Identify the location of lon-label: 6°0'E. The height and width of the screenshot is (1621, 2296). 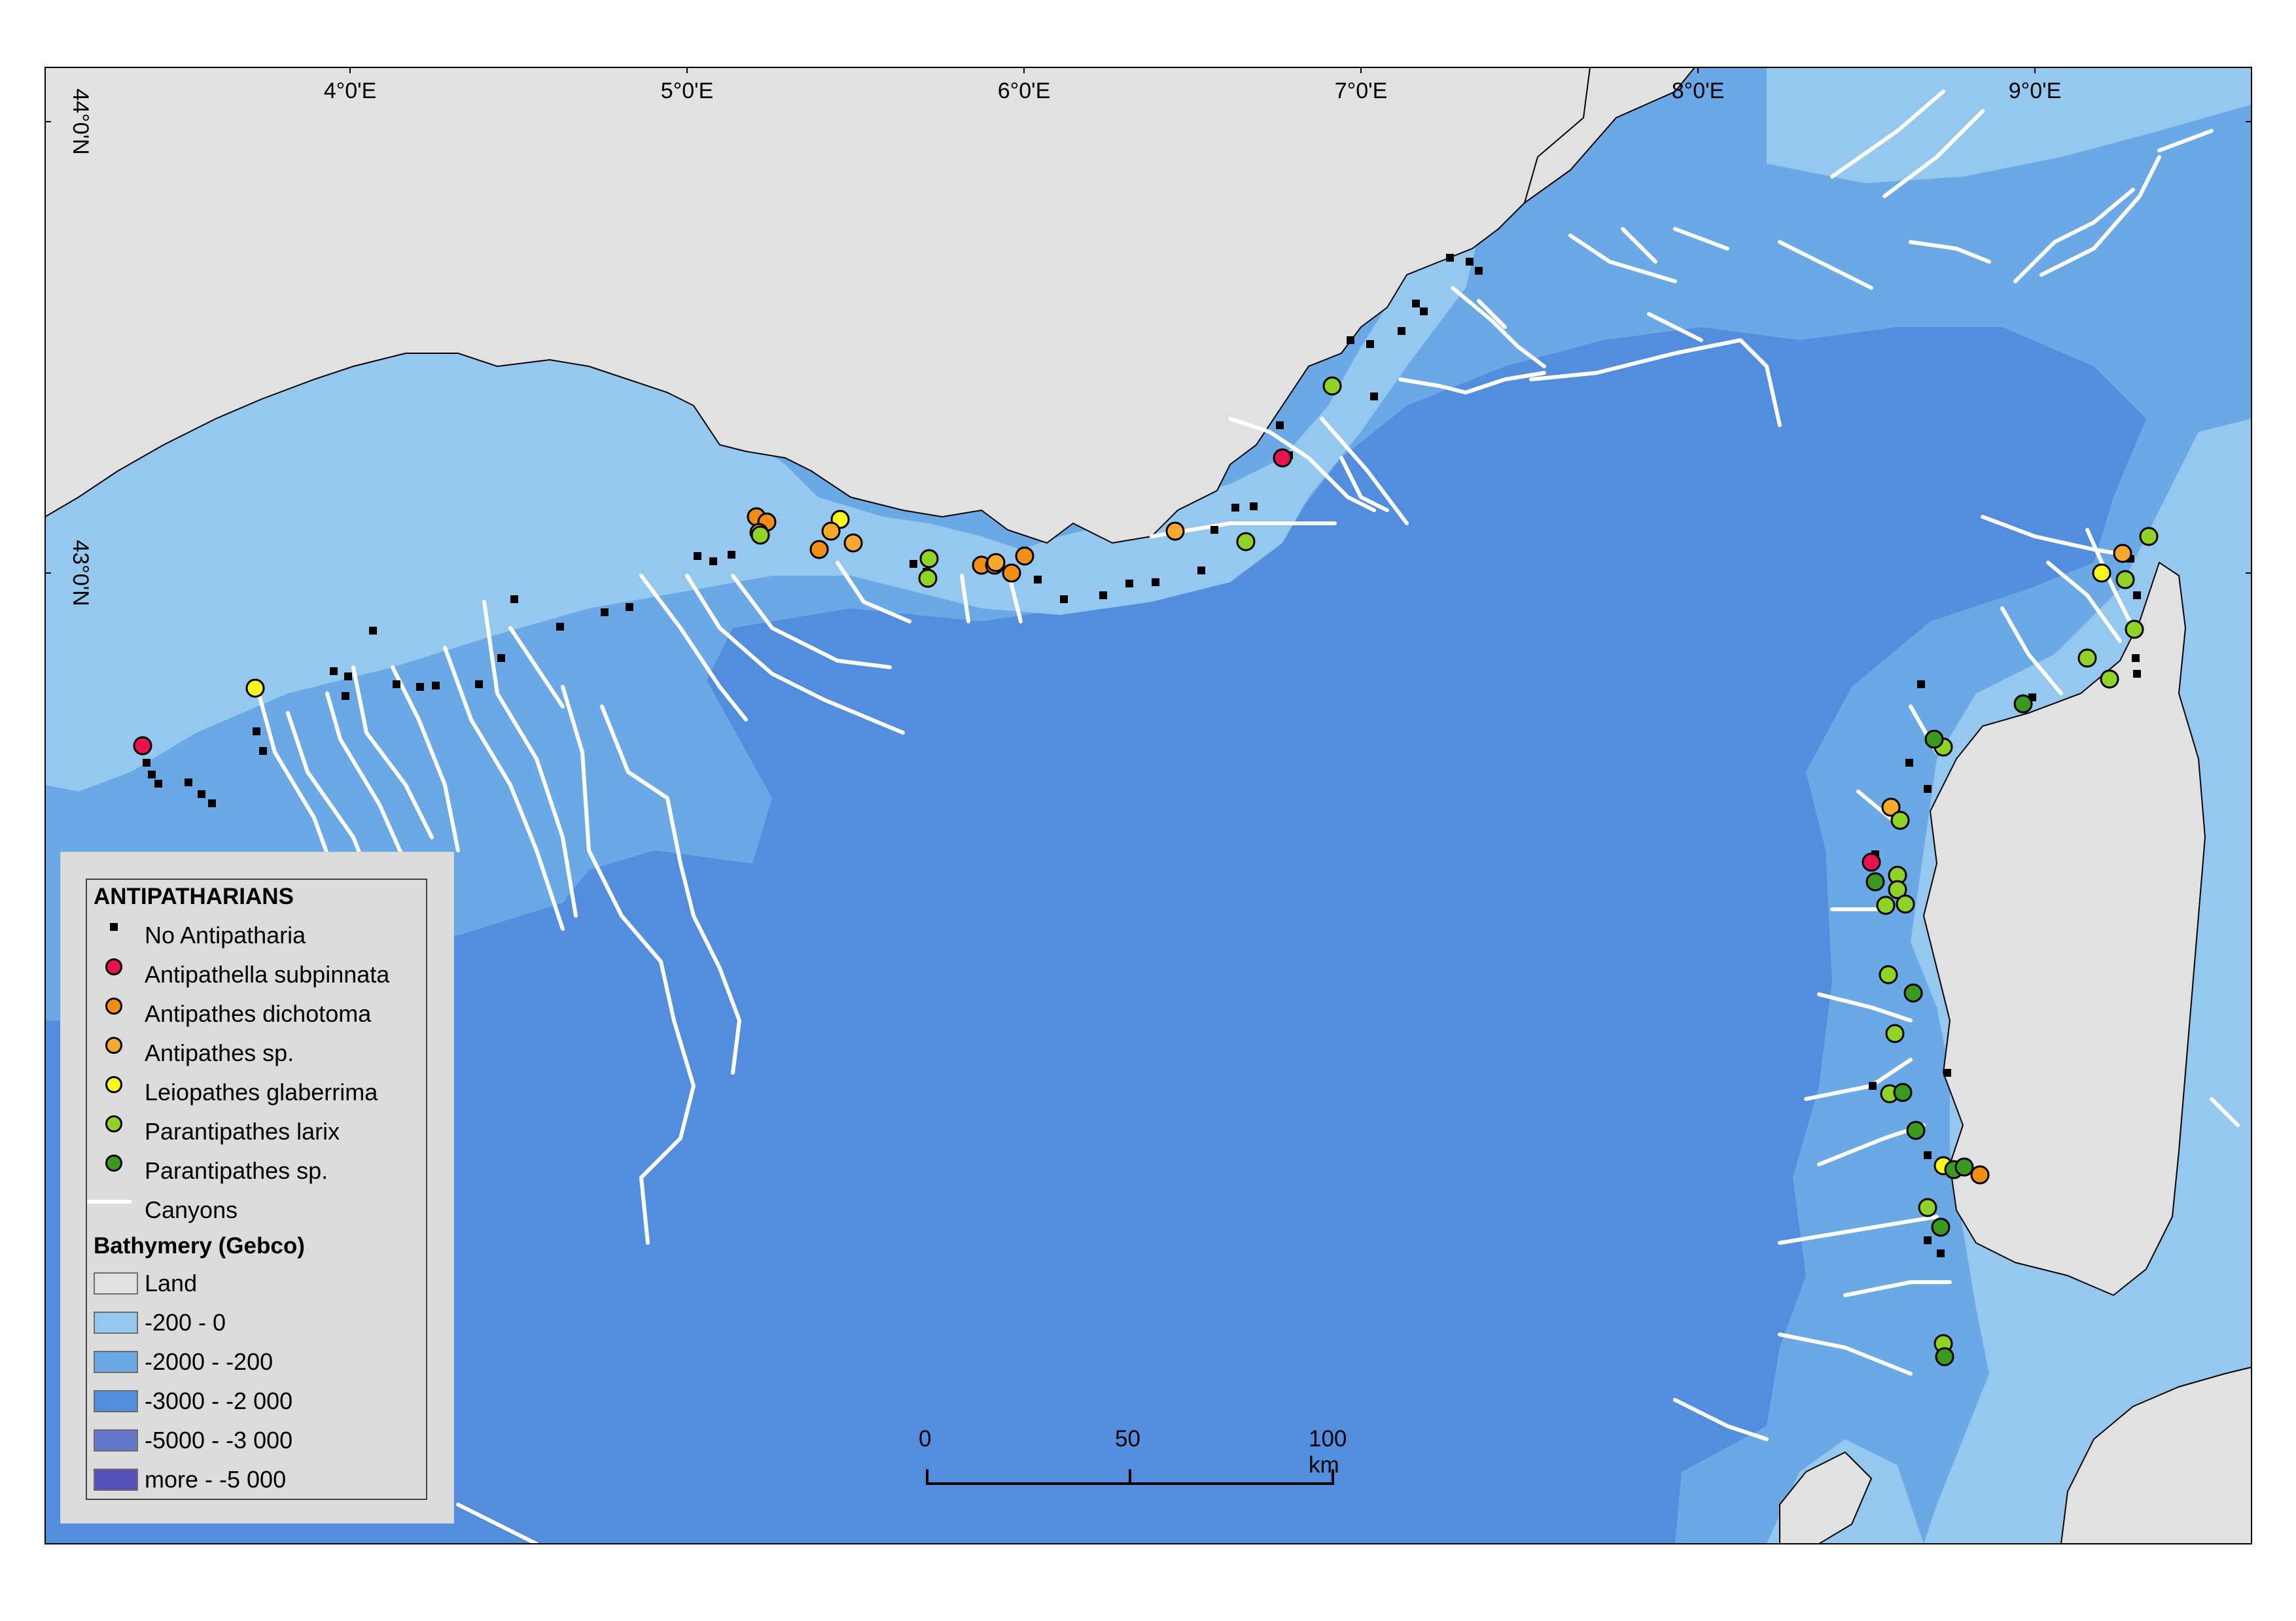
(1024, 90).